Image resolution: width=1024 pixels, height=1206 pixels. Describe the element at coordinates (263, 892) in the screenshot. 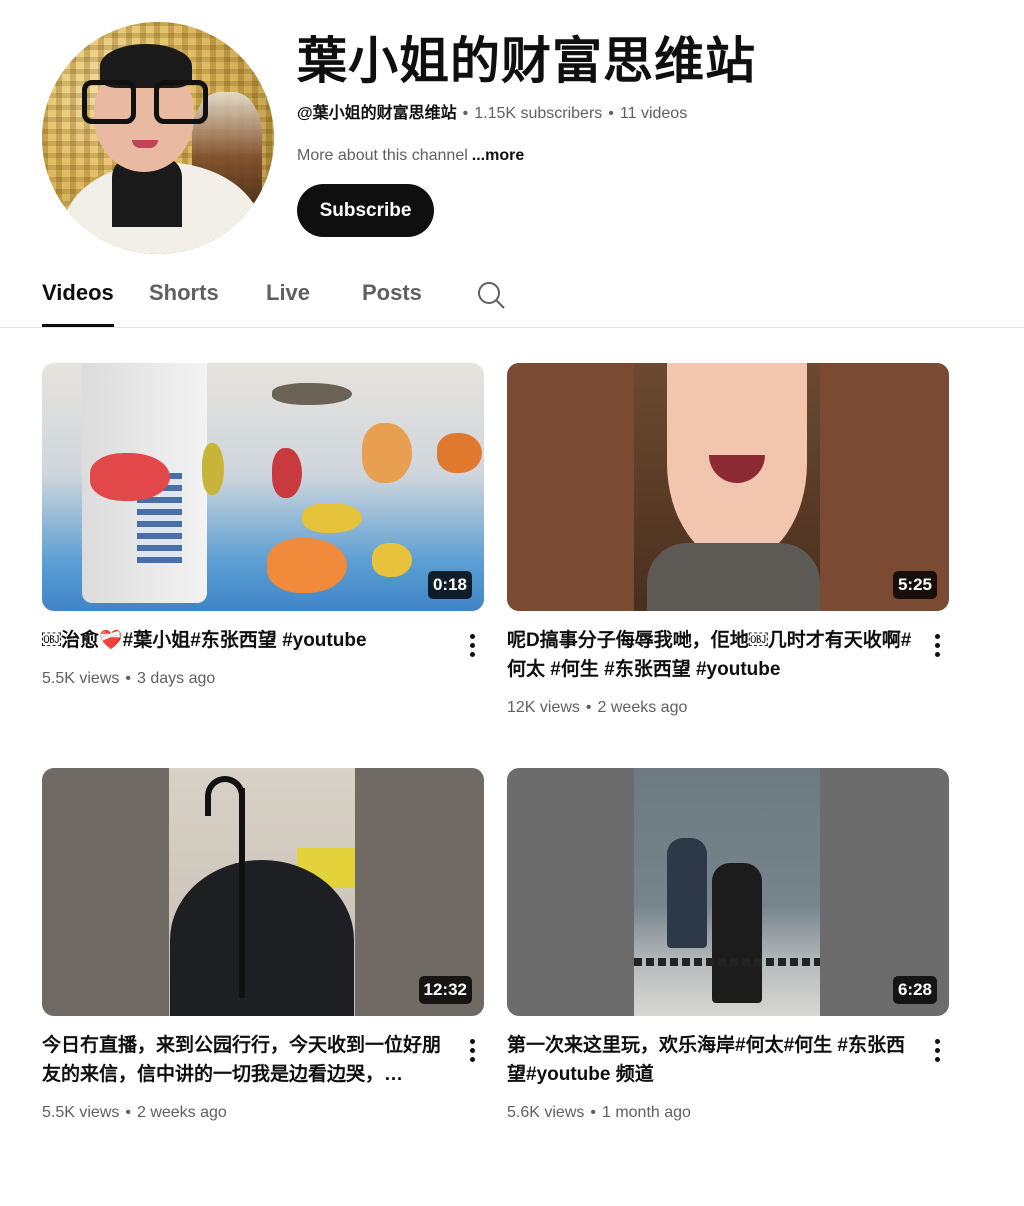

I see `video-thumbnail: 12:32` at that location.